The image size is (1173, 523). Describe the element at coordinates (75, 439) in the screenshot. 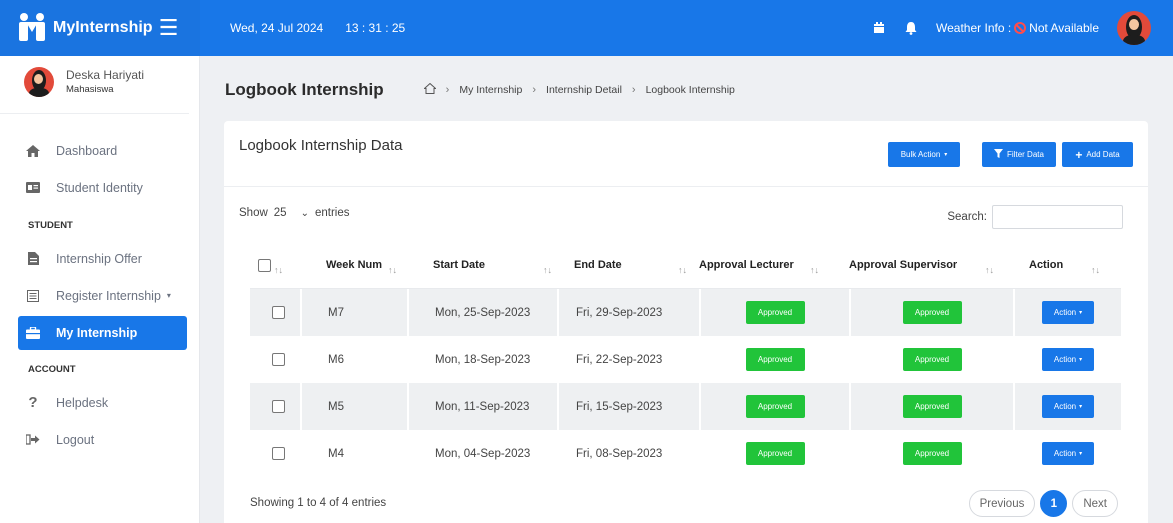

I see `sidebar-item-label: Logout` at that location.